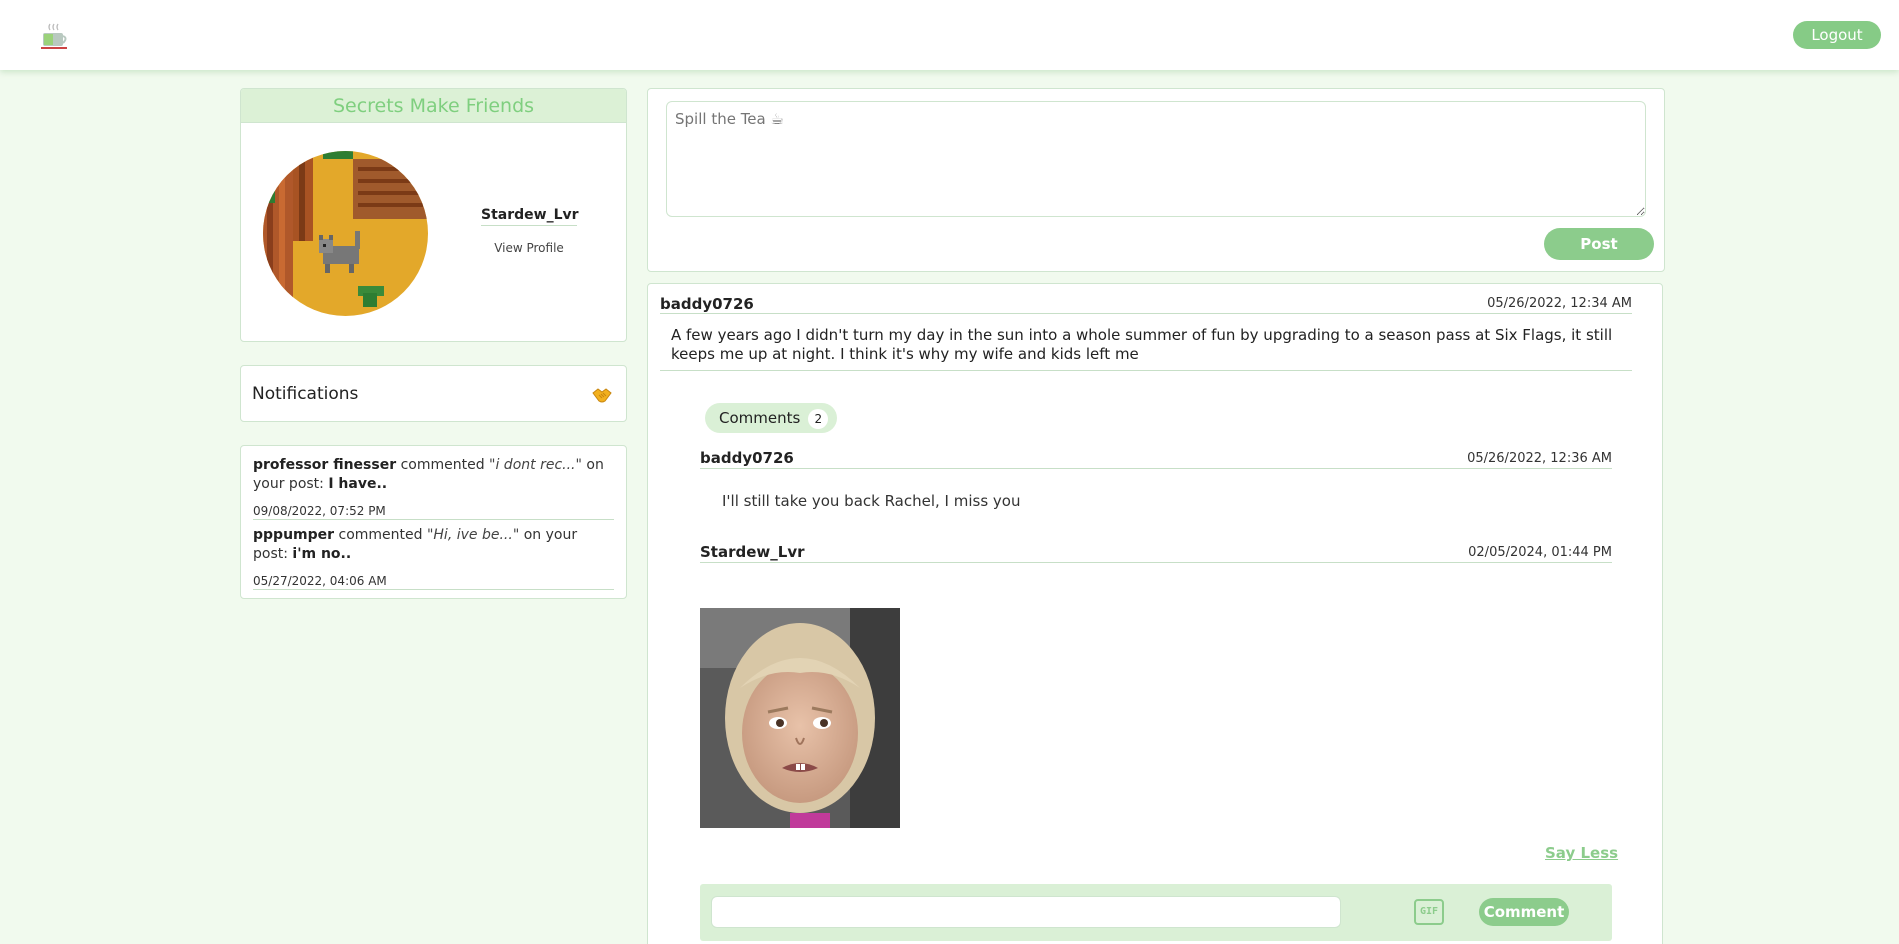 This screenshot has width=1899, height=944. I want to click on notification-time: 05/27/2022, 04:06 AM, so click(320, 581).